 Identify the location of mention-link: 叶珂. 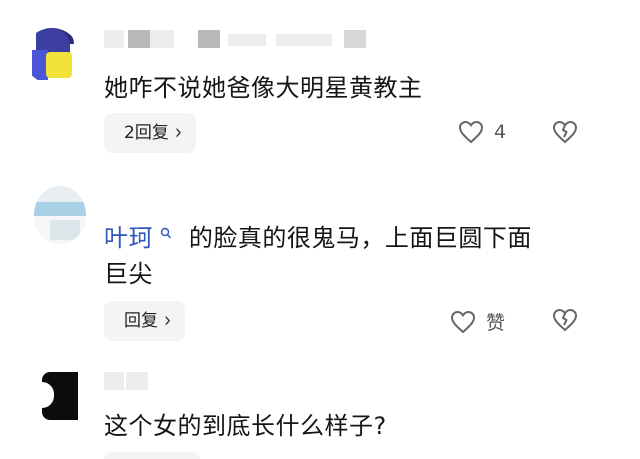
(140, 238).